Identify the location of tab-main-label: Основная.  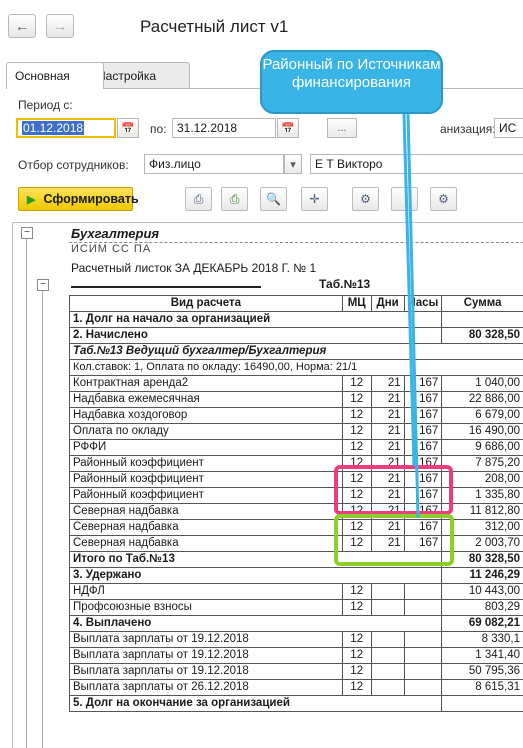
(42, 76).